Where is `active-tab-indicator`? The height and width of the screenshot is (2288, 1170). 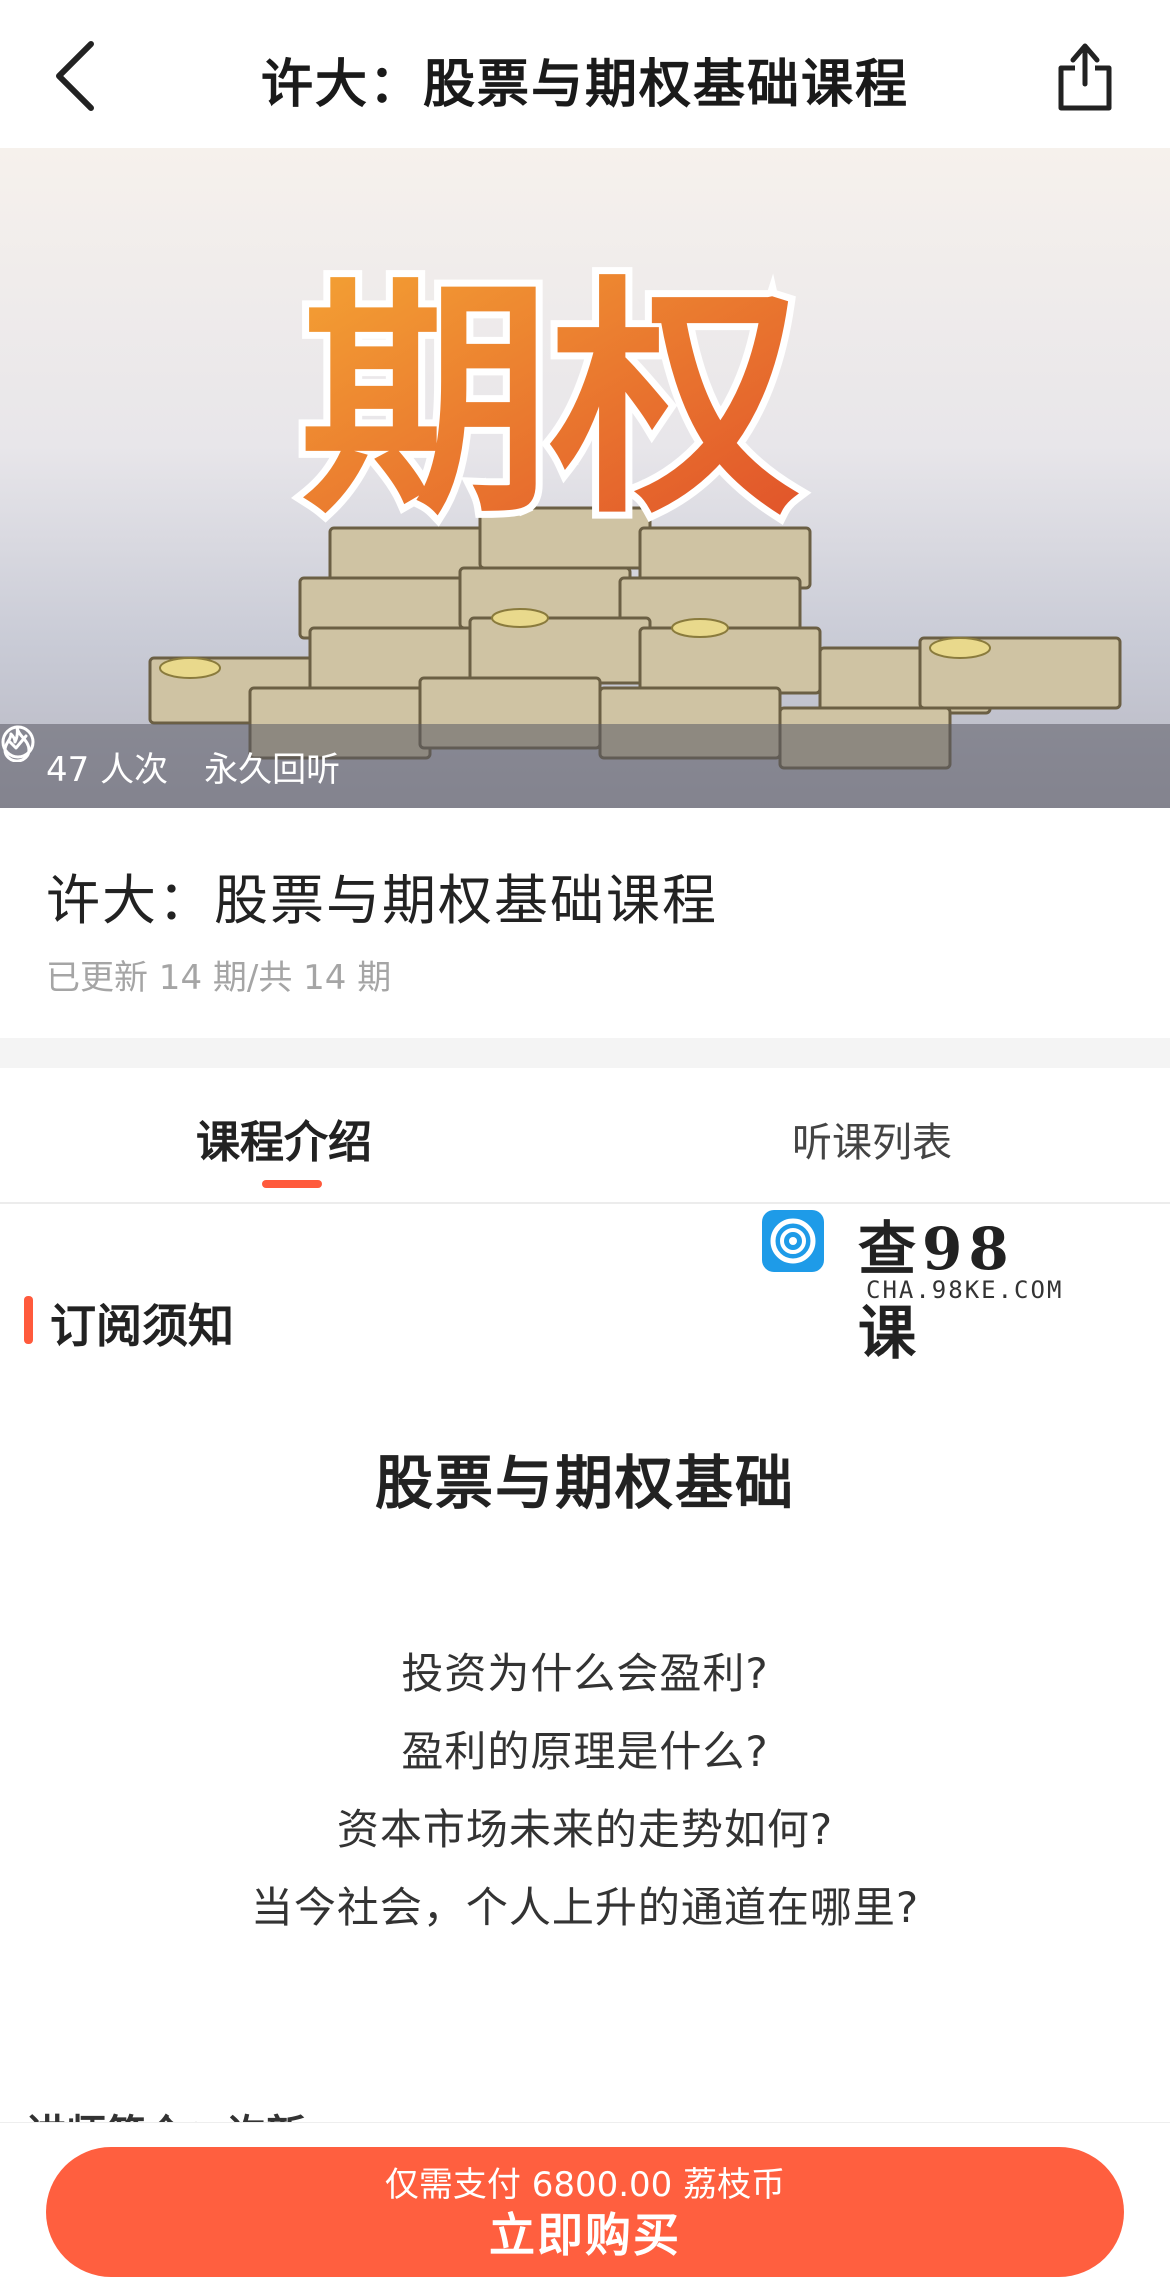 active-tab-indicator is located at coordinates (292, 1184).